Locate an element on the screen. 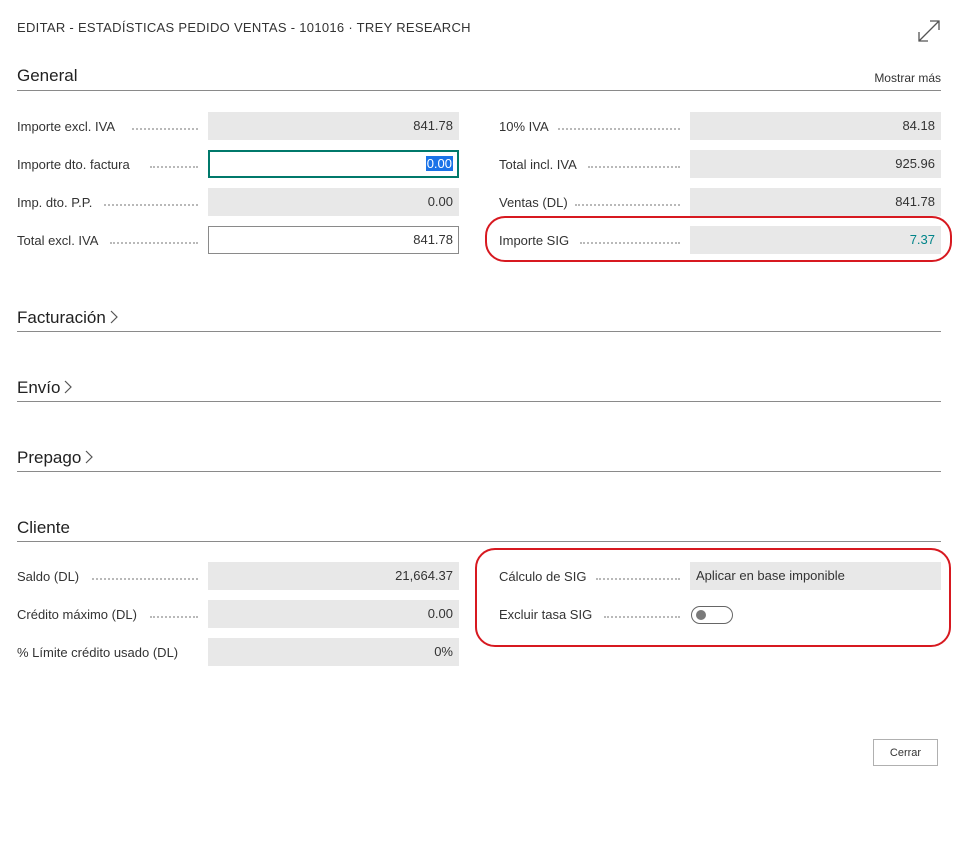 This screenshot has height=841, width=959. field-label-iva-10: 10% IVA is located at coordinates (524, 126).